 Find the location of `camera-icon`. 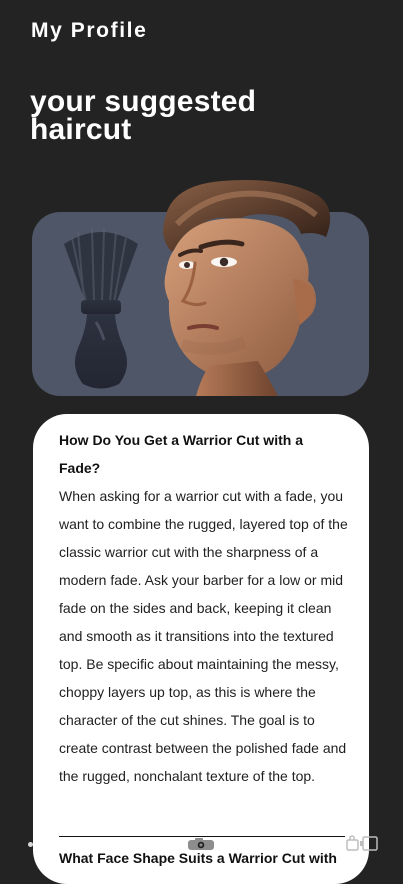

camera-icon is located at coordinates (201, 844).